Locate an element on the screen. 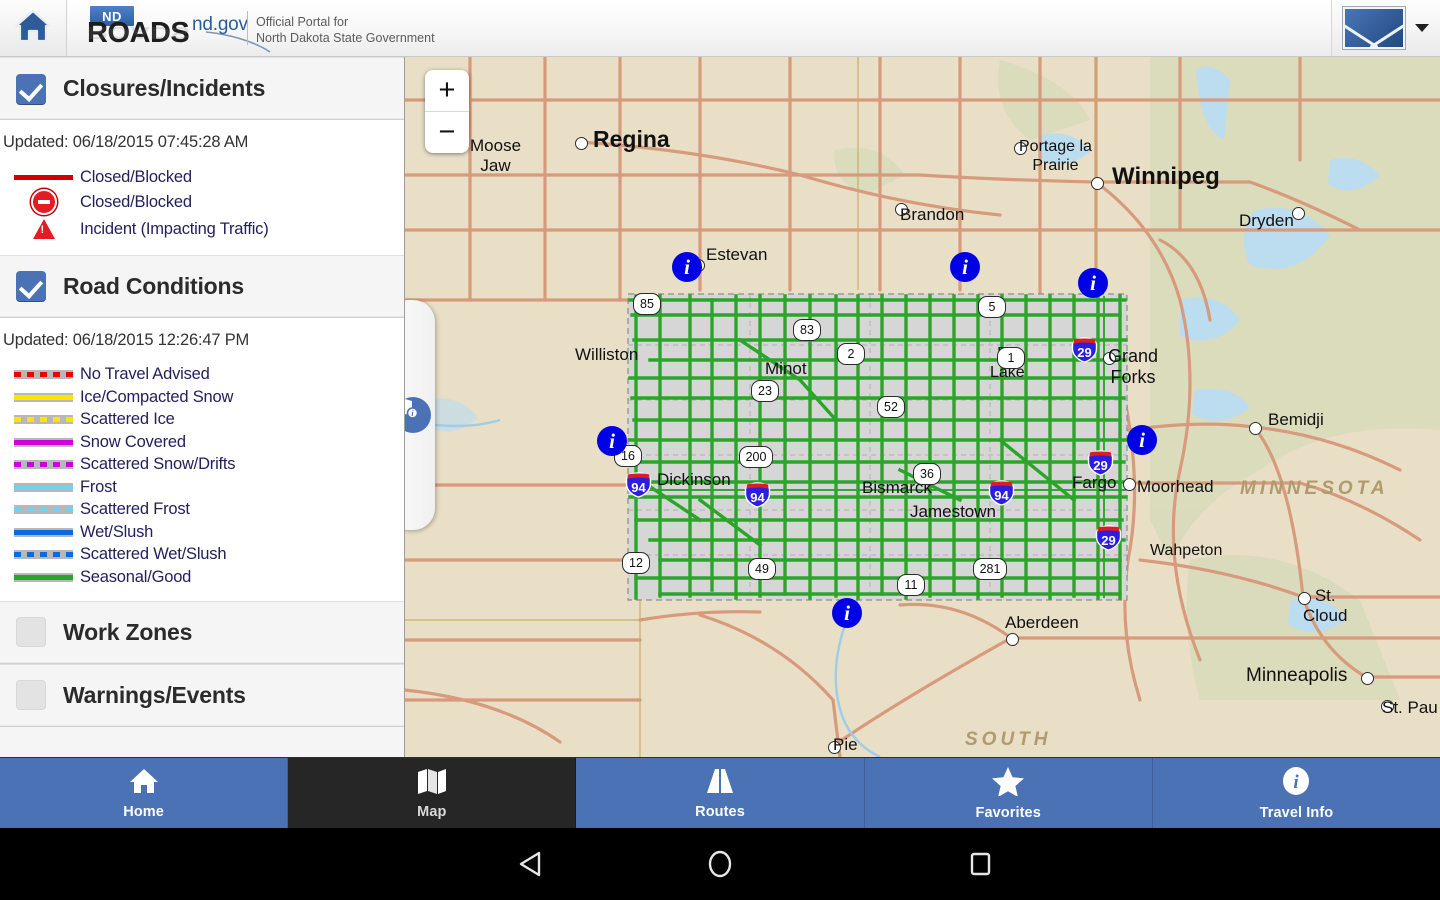 The width and height of the screenshot is (1440, 900). city-label: Dryden is located at coordinates (1266, 220).